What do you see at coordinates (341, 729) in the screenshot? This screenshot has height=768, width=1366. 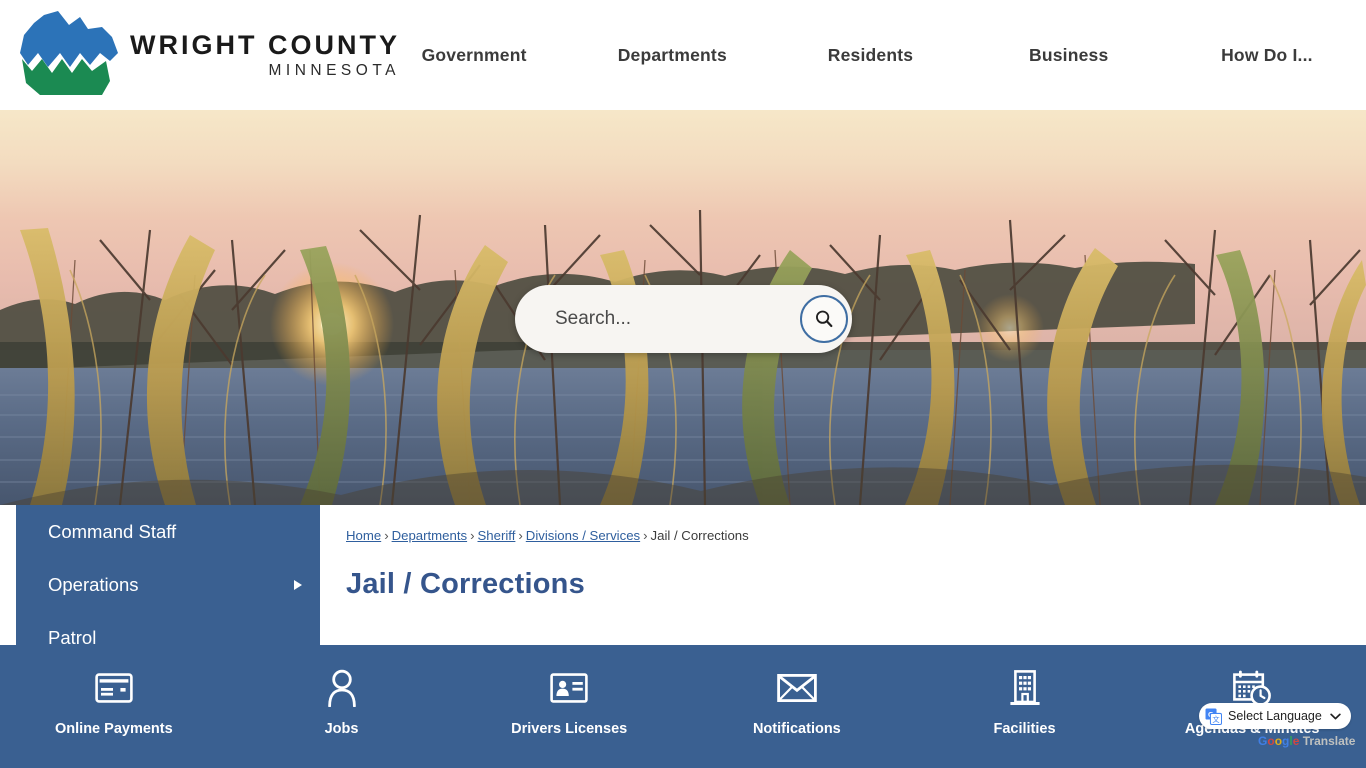 I see `footer-item-label: Jobs` at bounding box center [341, 729].